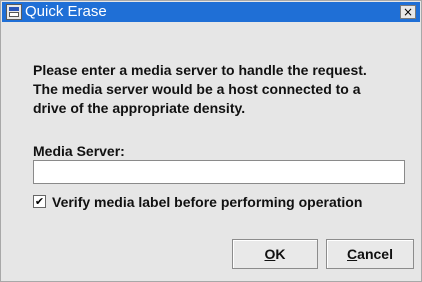 The height and width of the screenshot is (282, 422). What do you see at coordinates (219, 172) in the screenshot?
I see `media-server-input` at bounding box center [219, 172].